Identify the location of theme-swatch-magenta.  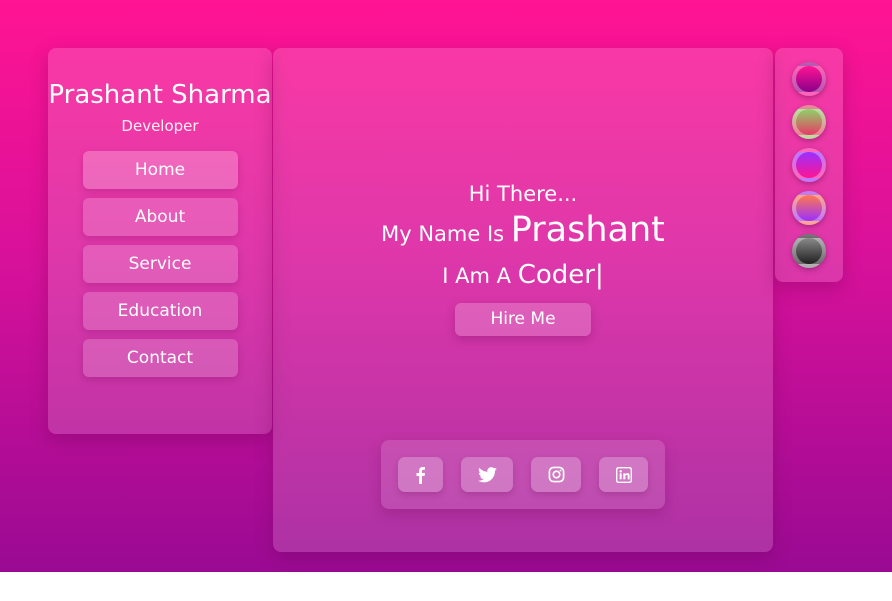
(809, 79).